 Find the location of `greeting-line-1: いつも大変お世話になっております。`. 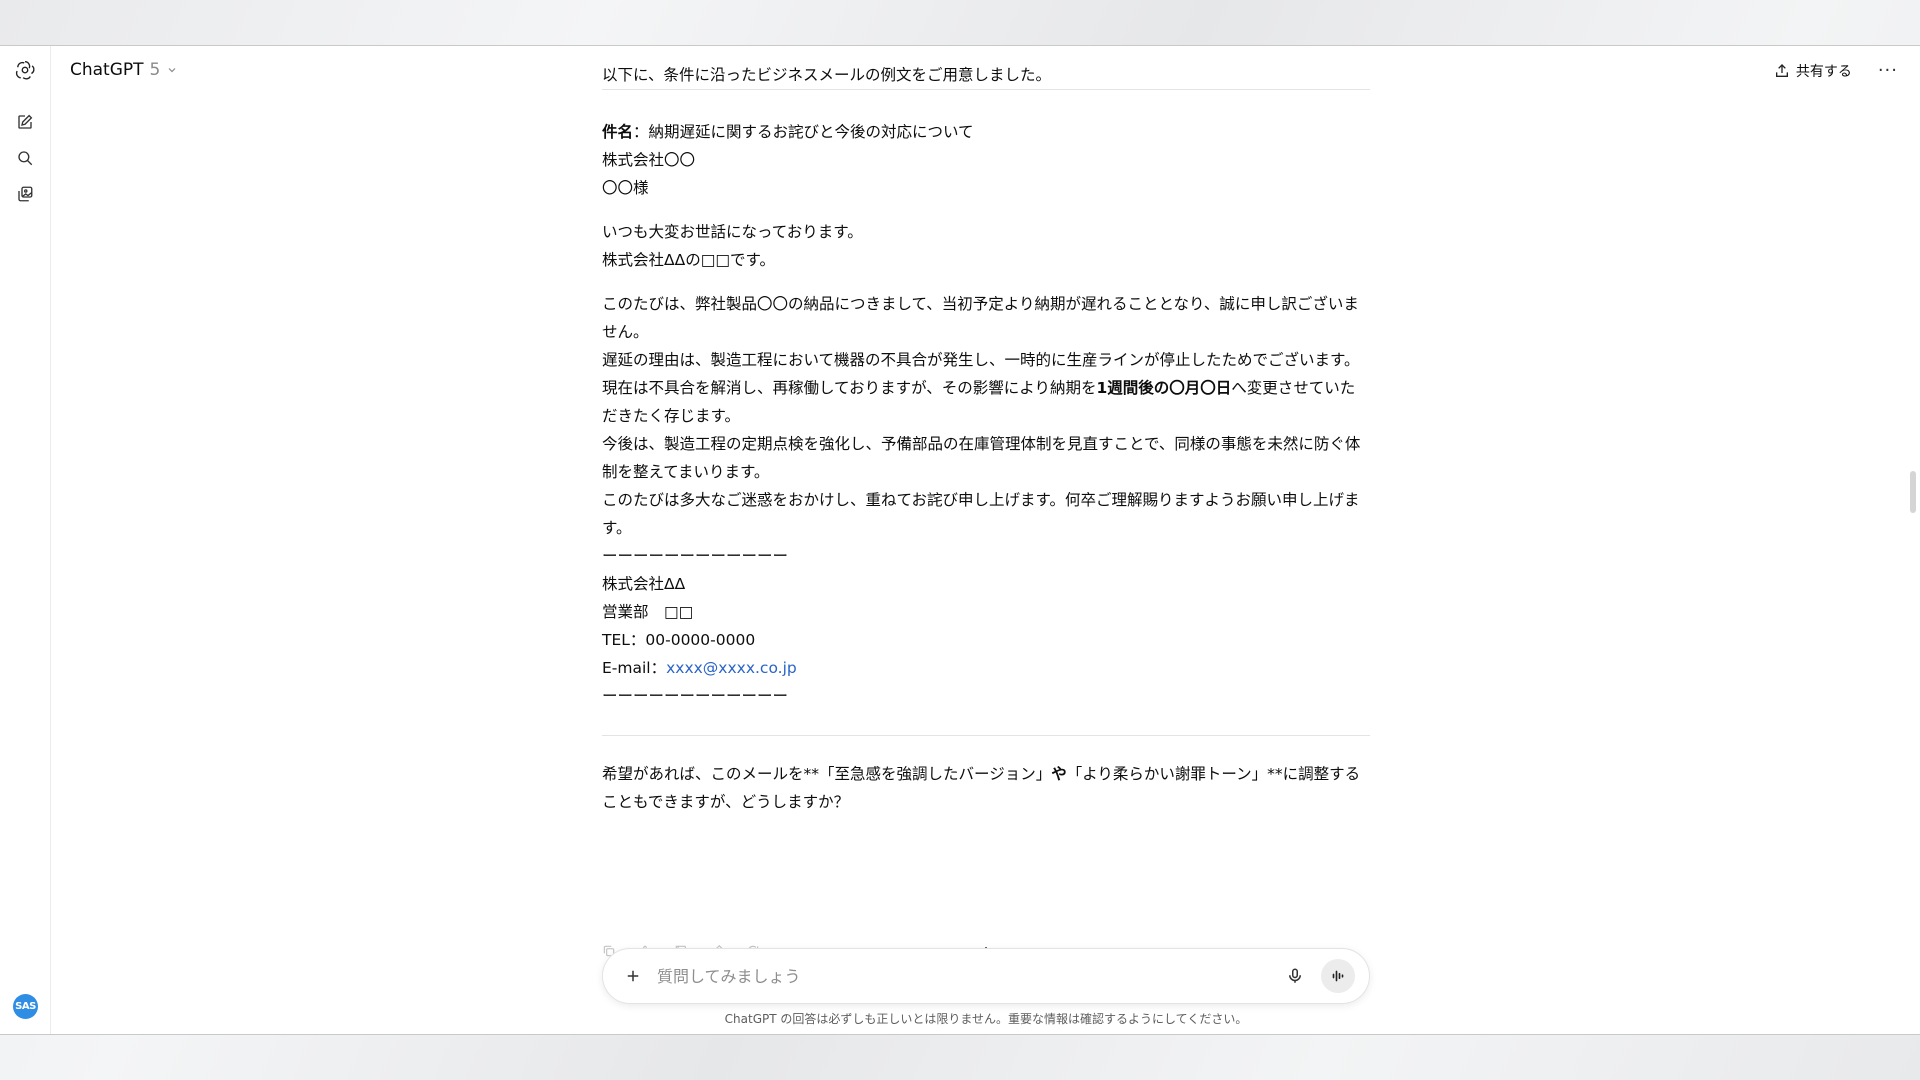

greeting-line-1: いつも大変お世話になっております。 is located at coordinates (732, 232).